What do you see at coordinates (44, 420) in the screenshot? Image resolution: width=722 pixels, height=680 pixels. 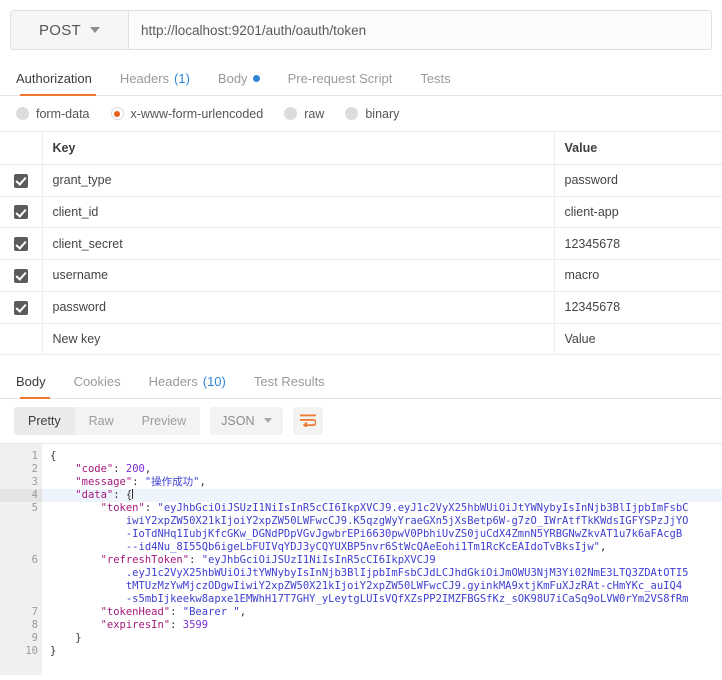 I see `view-mode-pretty: Pretty` at bounding box center [44, 420].